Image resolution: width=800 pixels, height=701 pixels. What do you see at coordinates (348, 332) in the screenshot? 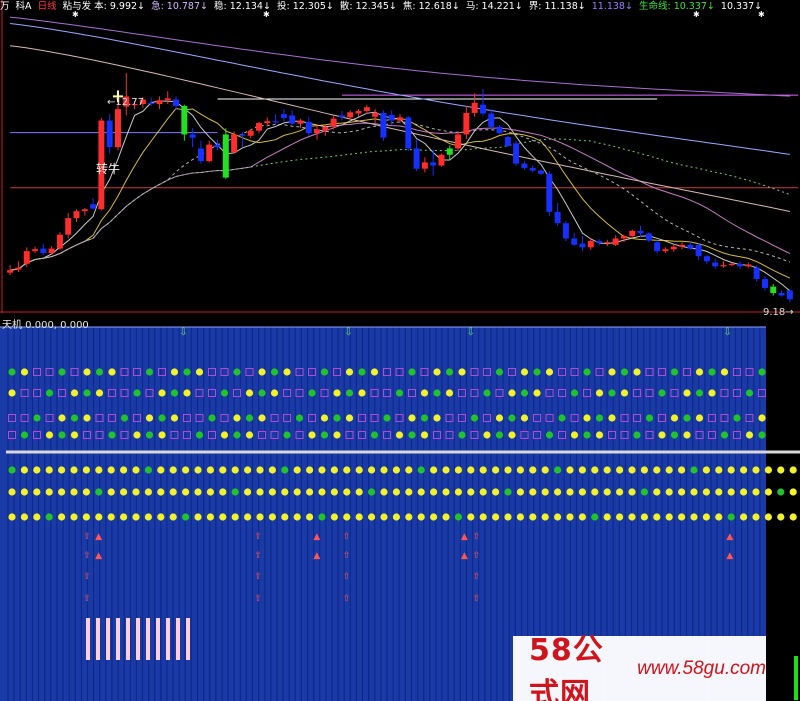
I see `down-arrow-1: ⇩` at bounding box center [348, 332].